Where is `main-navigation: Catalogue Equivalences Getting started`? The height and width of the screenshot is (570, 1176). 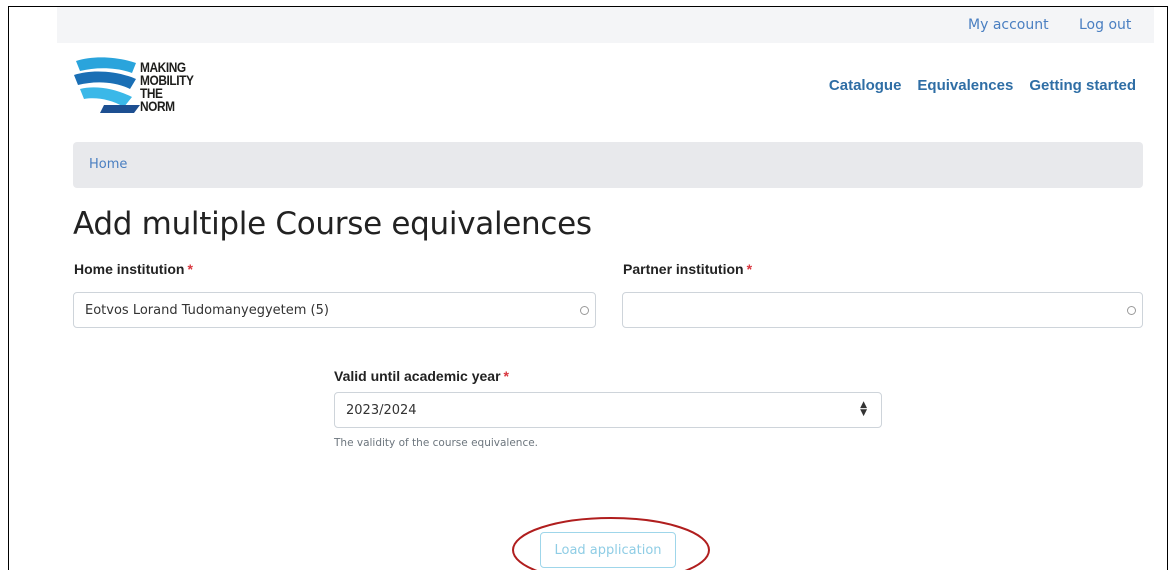
main-navigation: Catalogue Equivalences Getting started is located at coordinates (982, 85).